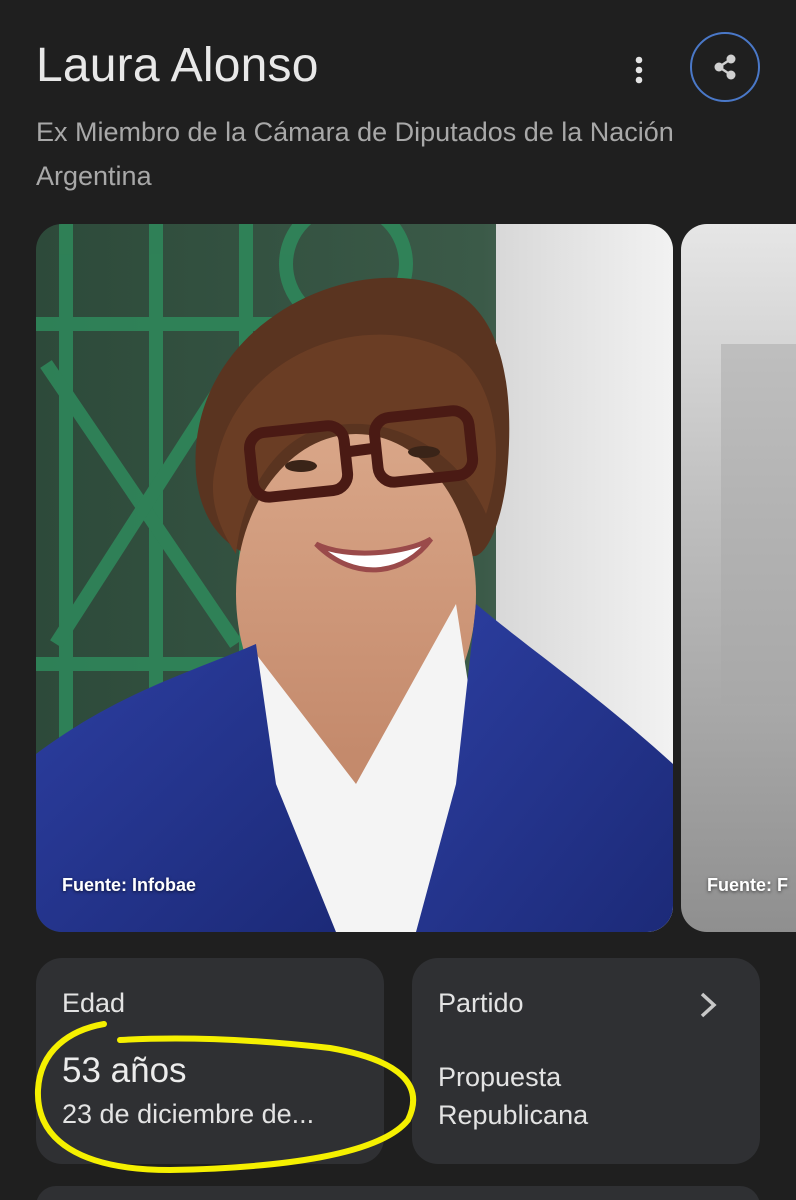 The width and height of the screenshot is (796, 1200). What do you see at coordinates (481, 1003) in the screenshot?
I see `party-label: Partido` at bounding box center [481, 1003].